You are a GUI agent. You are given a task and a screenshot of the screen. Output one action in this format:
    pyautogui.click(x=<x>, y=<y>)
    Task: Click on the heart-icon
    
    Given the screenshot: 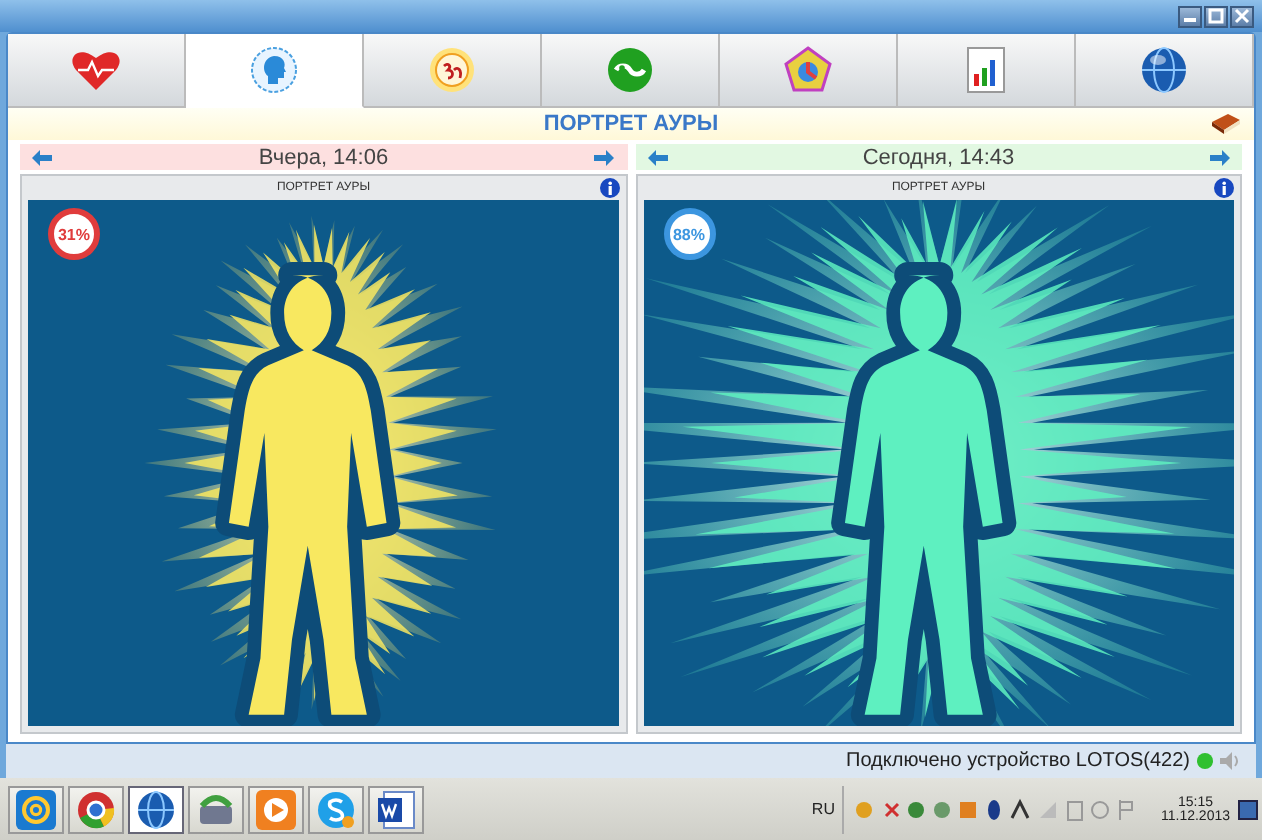 What is the action you would take?
    pyautogui.click(x=96, y=70)
    